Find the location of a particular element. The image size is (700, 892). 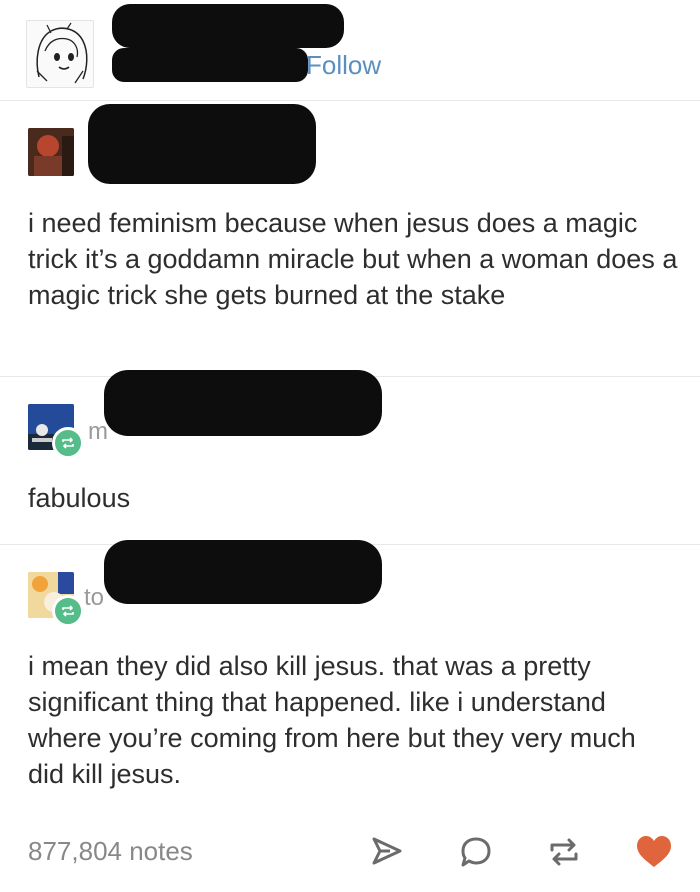

redacted-reblogger2-username is located at coordinates (243, 572).